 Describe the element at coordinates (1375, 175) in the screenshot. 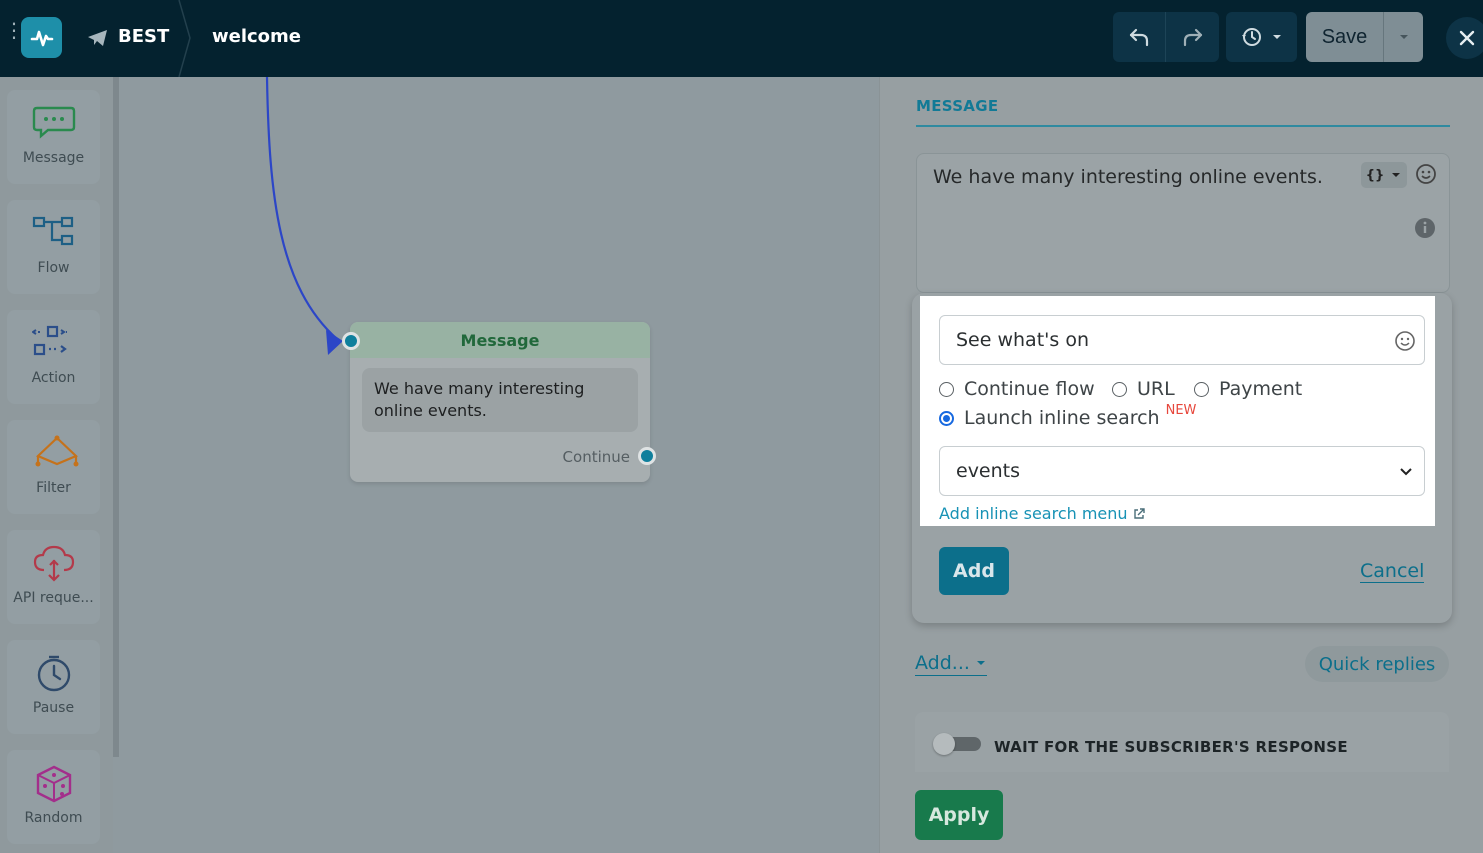

I see `braces-icon: {}` at that location.